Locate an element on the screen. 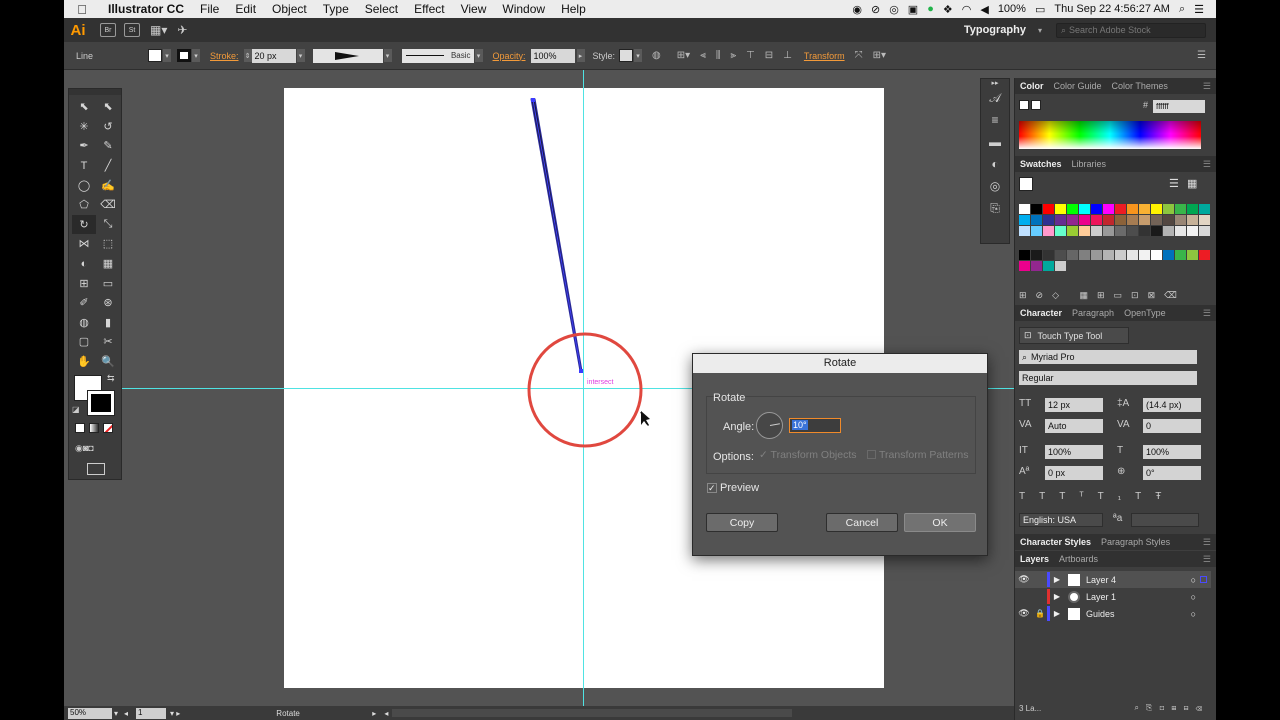 This screenshot has height=720, width=1280. tab-paragraph-styles: Paragraph Styles is located at coordinates (1135, 542).